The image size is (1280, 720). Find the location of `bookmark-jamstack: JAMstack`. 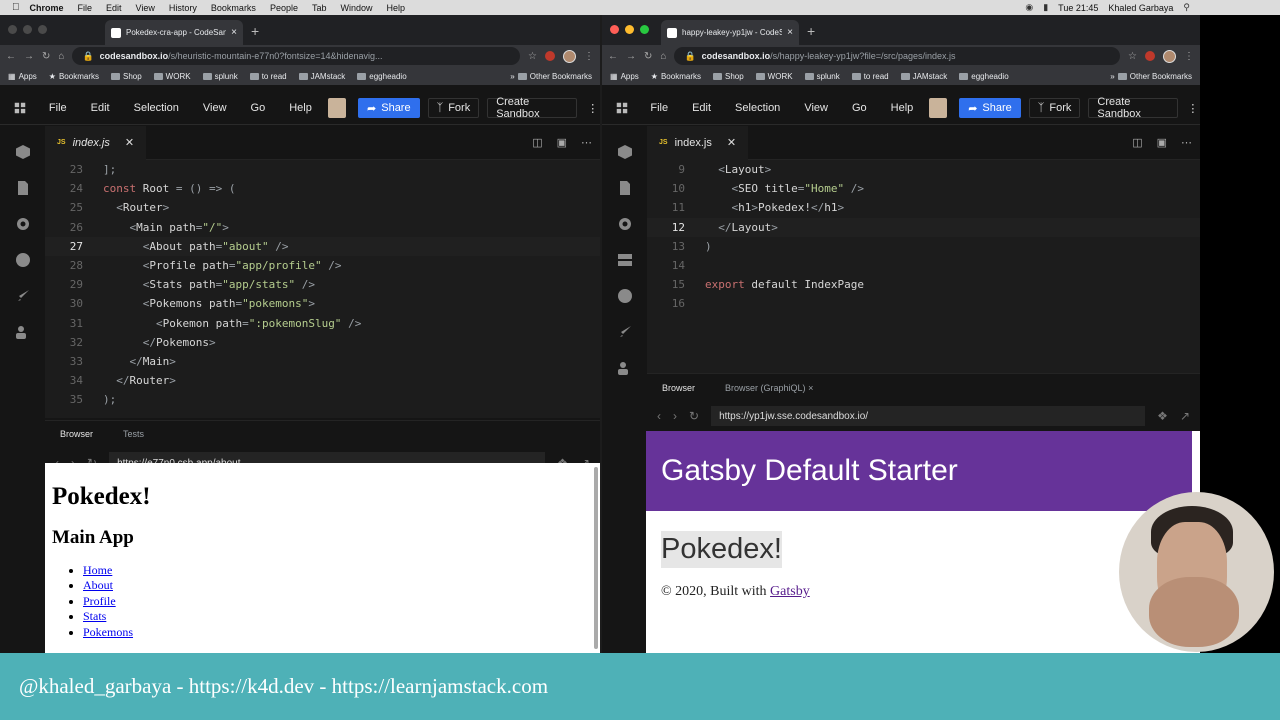

bookmark-jamstack: JAMstack is located at coordinates (321, 76).